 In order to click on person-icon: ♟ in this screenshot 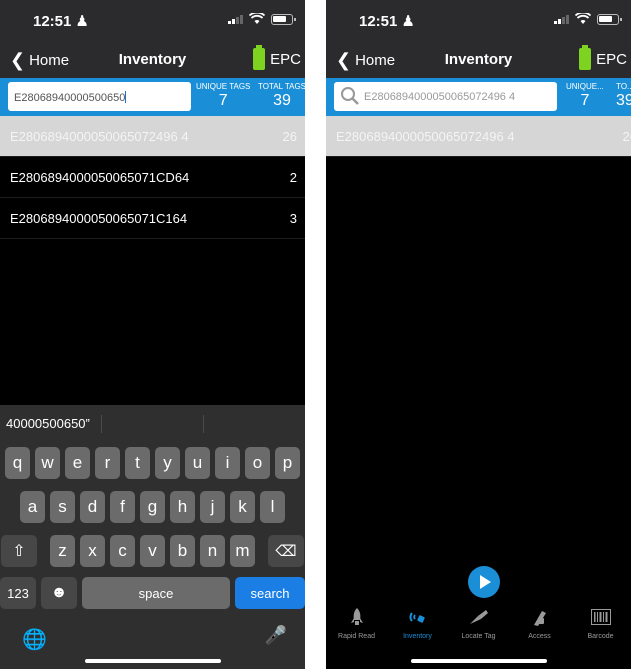, I will do `click(408, 21)`.